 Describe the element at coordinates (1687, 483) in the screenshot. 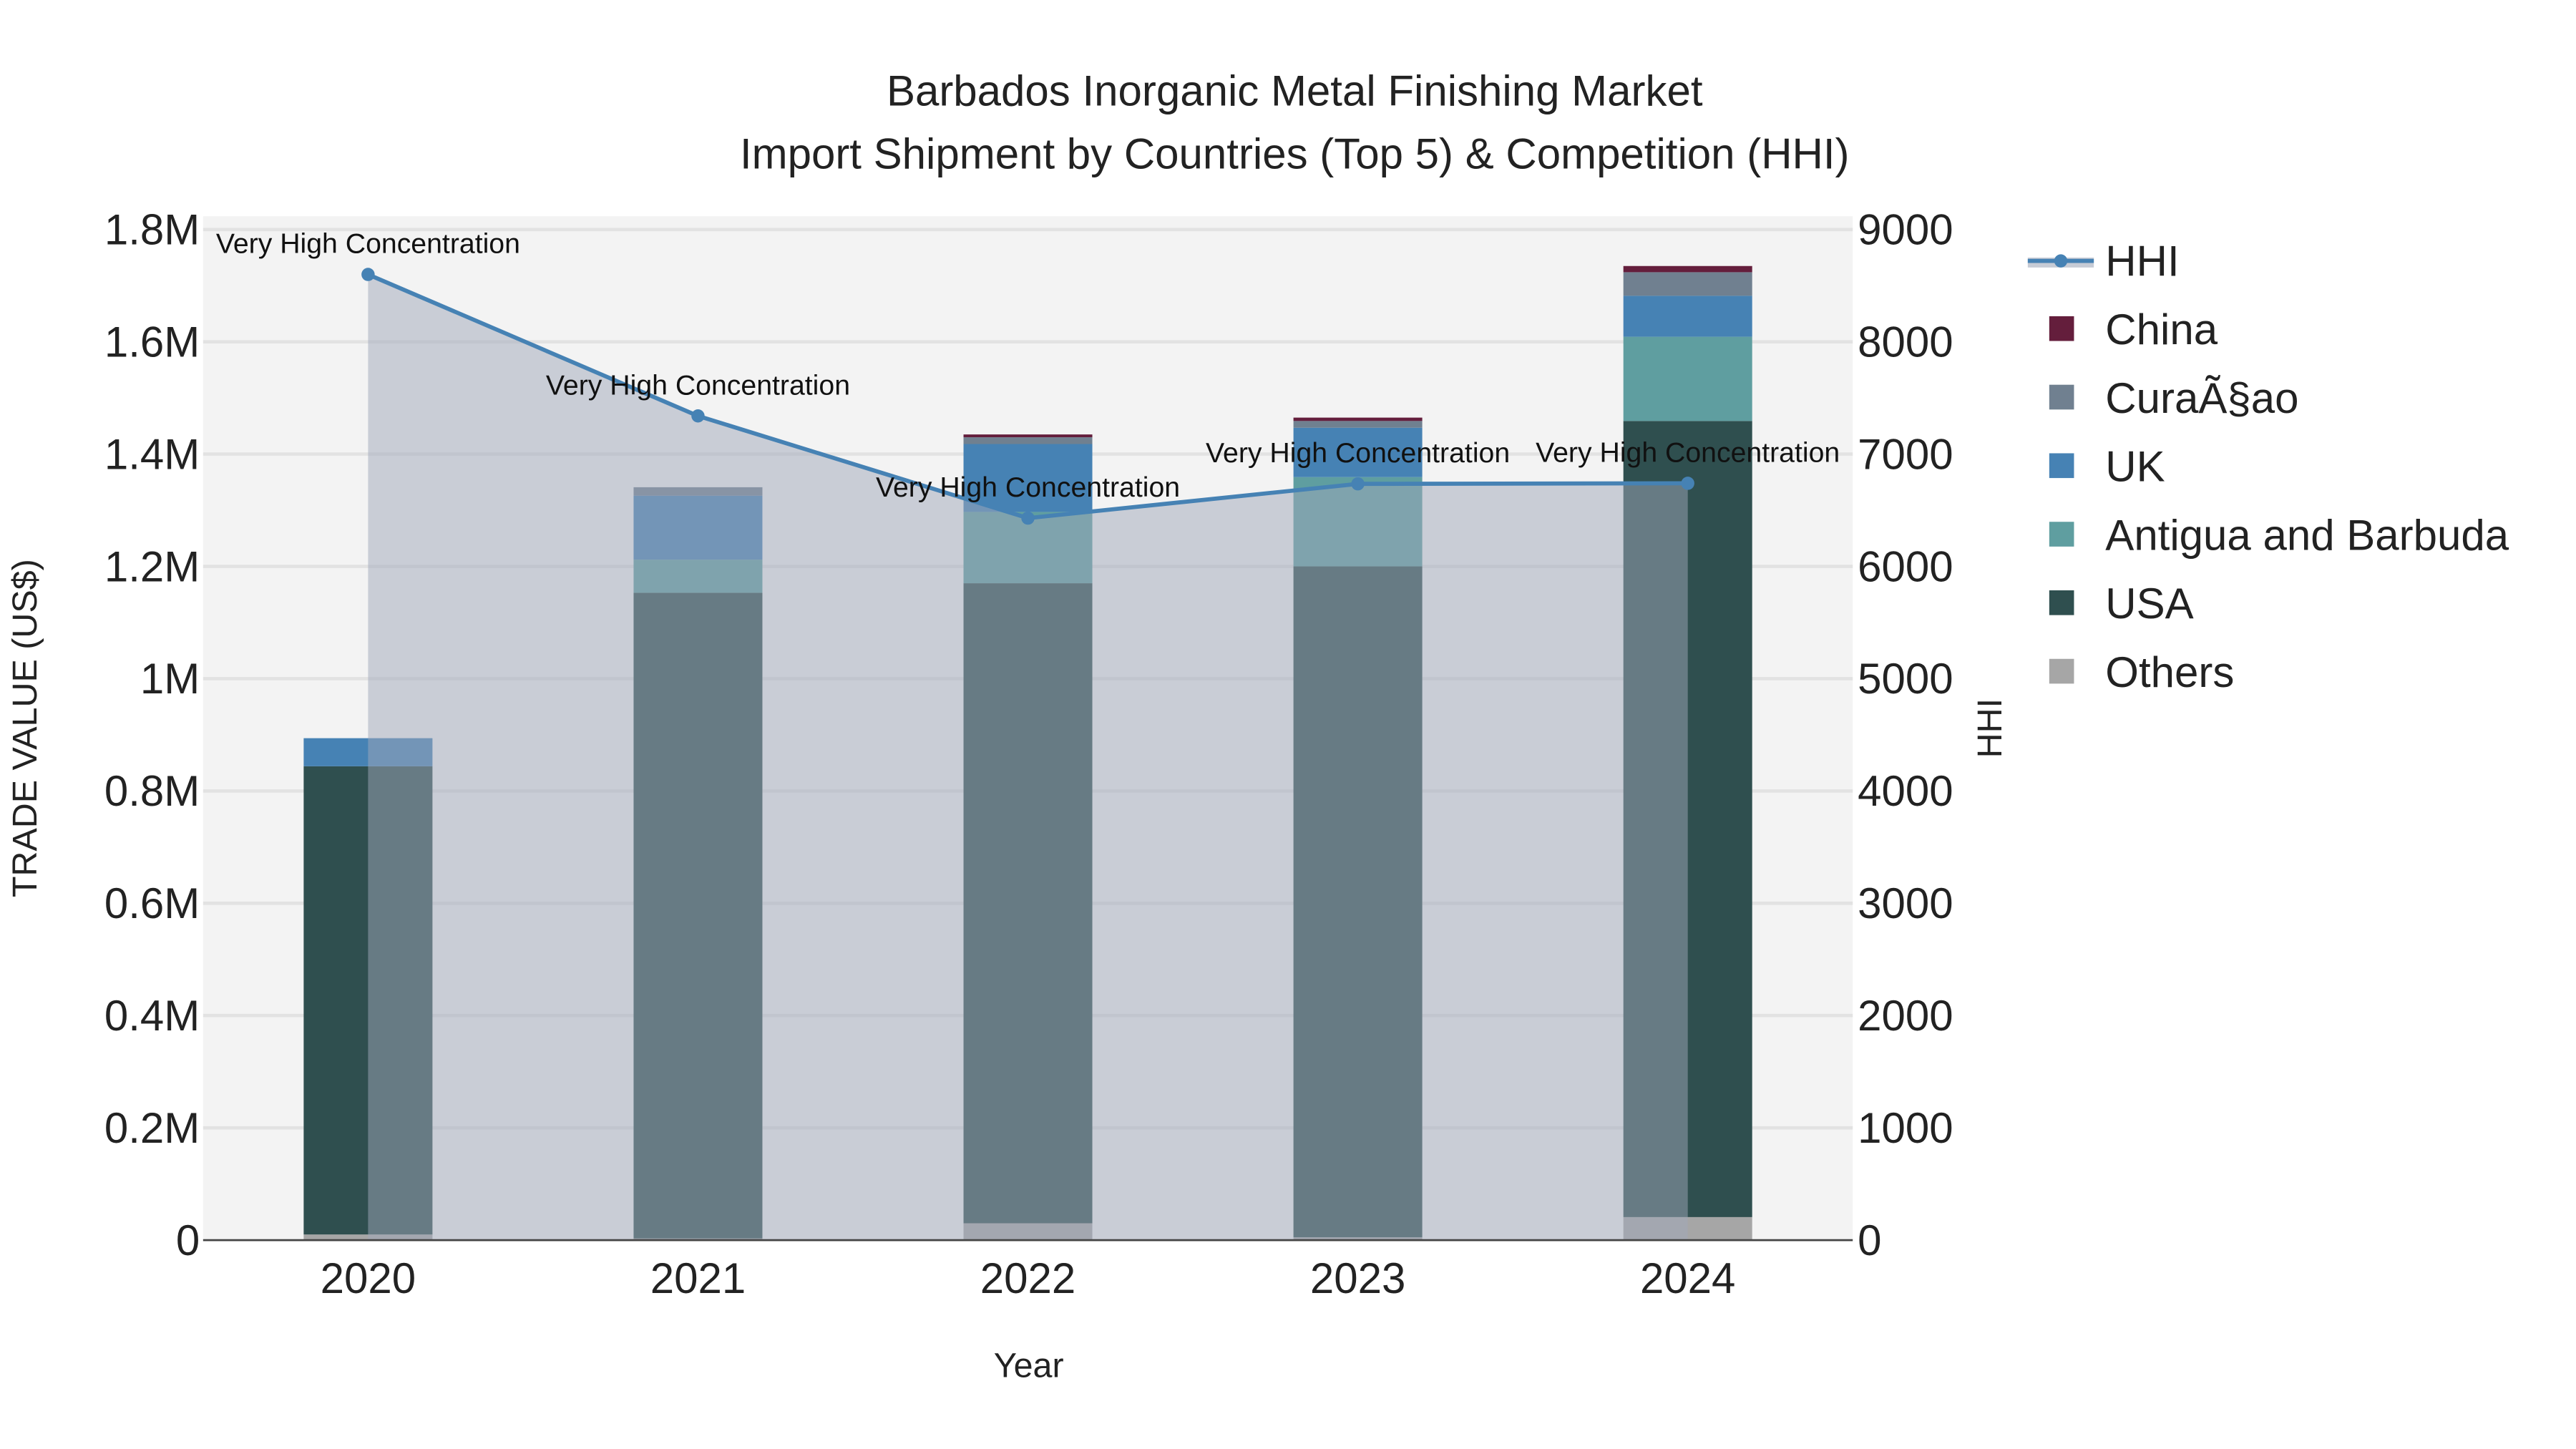

I see `hhi-point-2024` at that location.